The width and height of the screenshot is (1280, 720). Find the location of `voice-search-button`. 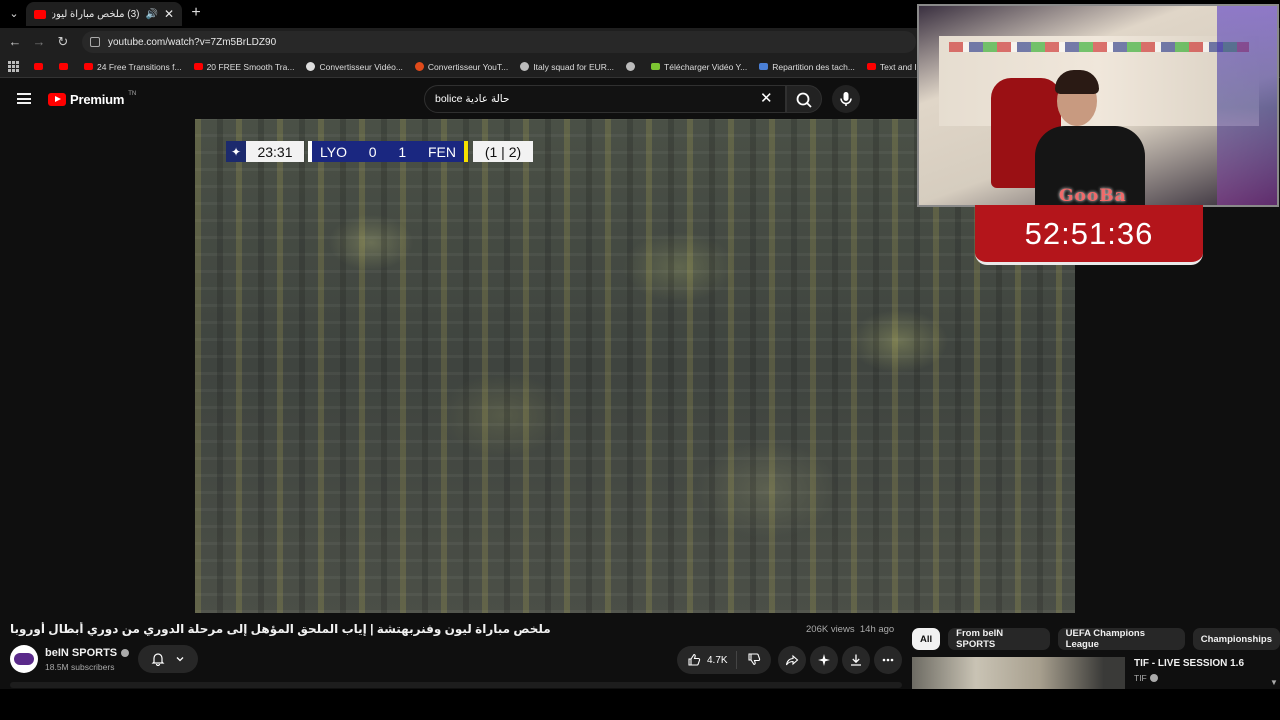

voice-search-button is located at coordinates (846, 99).